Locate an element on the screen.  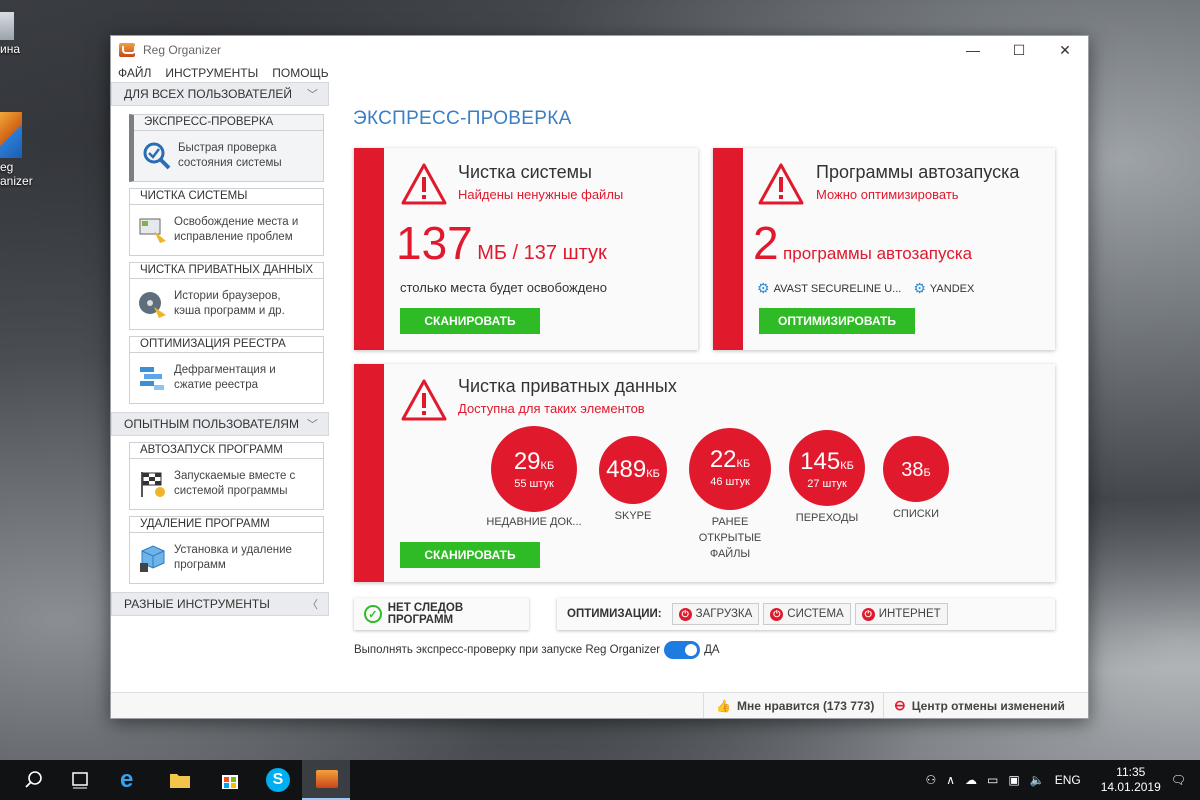
category-misc-tools: РАЗНЫЕ ИНСТРУМЕНТЫ 〈 is located at coordinates (220, 604).